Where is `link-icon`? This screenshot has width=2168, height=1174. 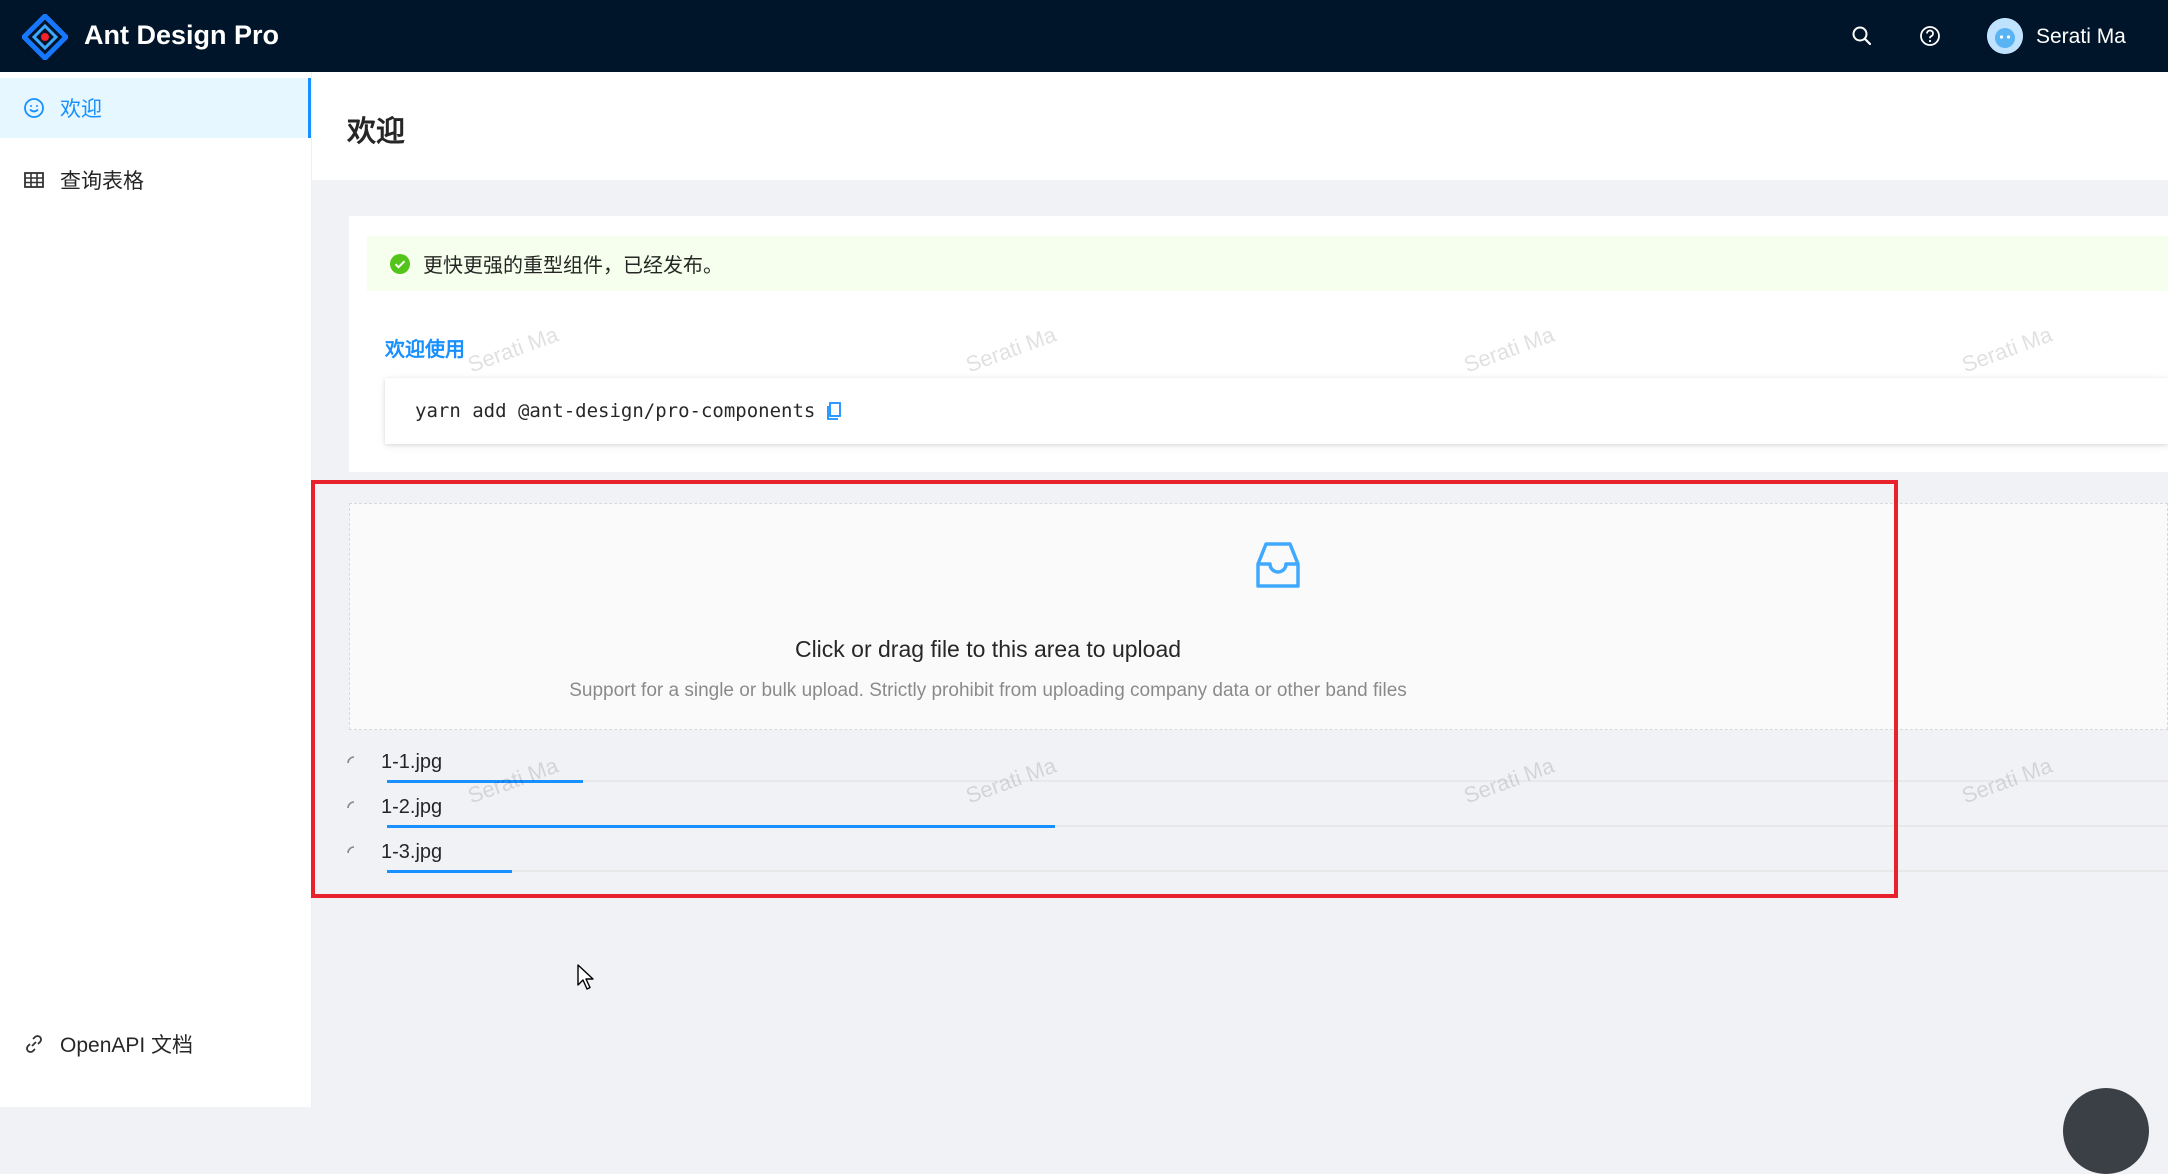
link-icon is located at coordinates (34, 1044).